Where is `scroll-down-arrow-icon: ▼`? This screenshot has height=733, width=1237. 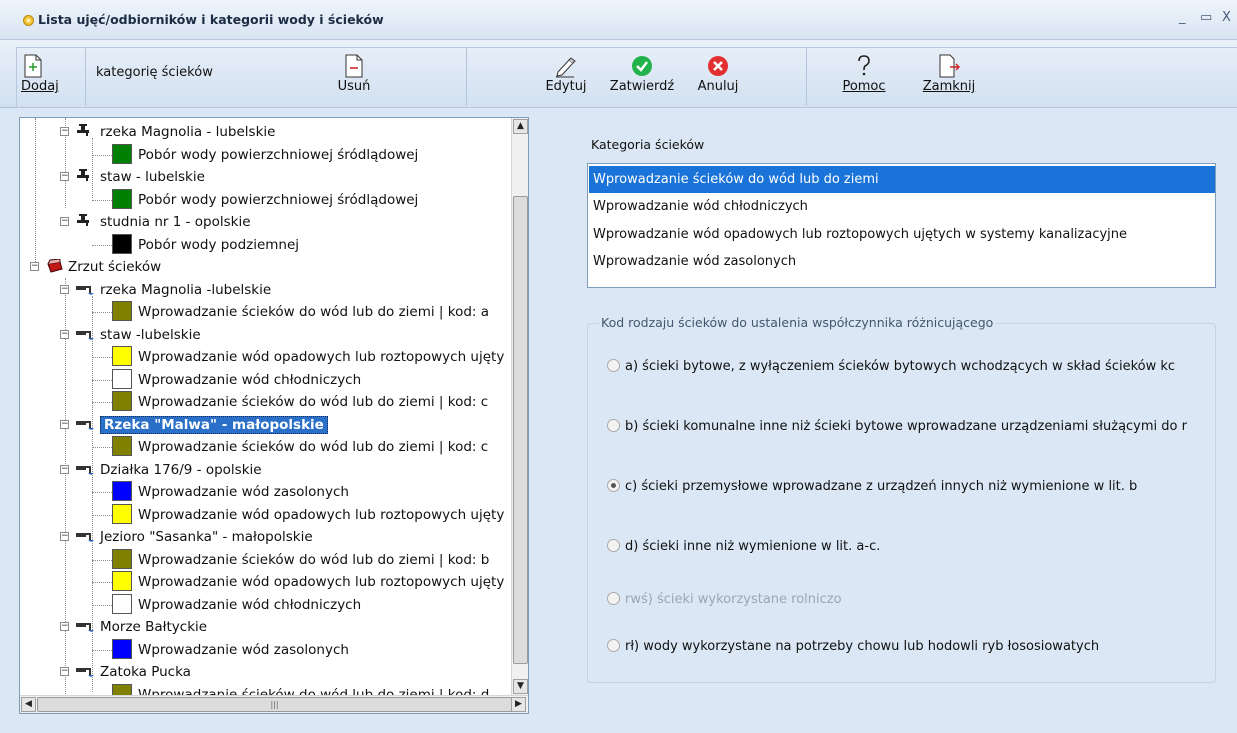
scroll-down-arrow-icon: ▼ is located at coordinates (520, 686).